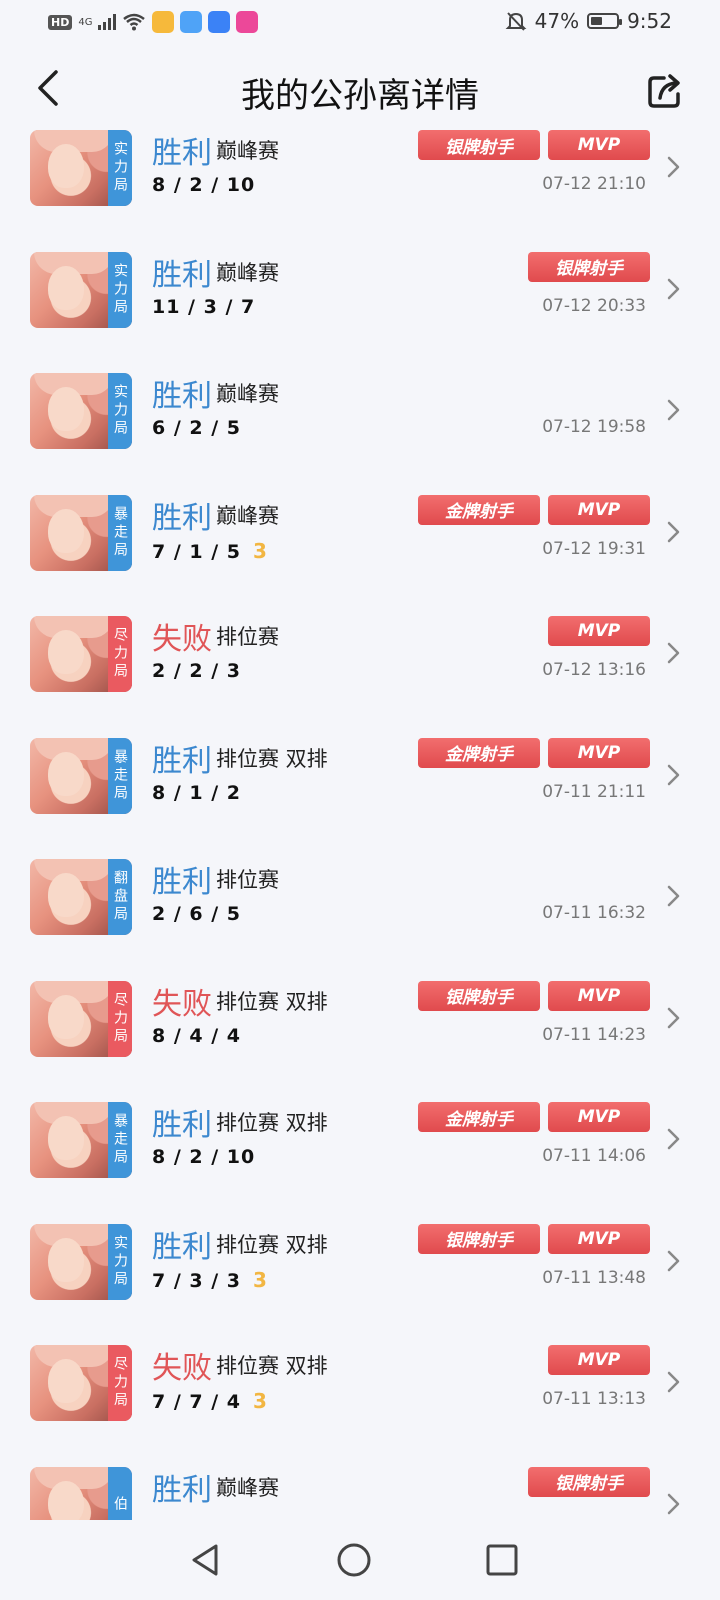 The image size is (720, 1600). What do you see at coordinates (360, 1285) in the screenshot?
I see `match-row: 实力局 胜利 排位赛 双排 7 / 3 / 3 3 银牌射手 MVP 07-11 13:48` at bounding box center [360, 1285].